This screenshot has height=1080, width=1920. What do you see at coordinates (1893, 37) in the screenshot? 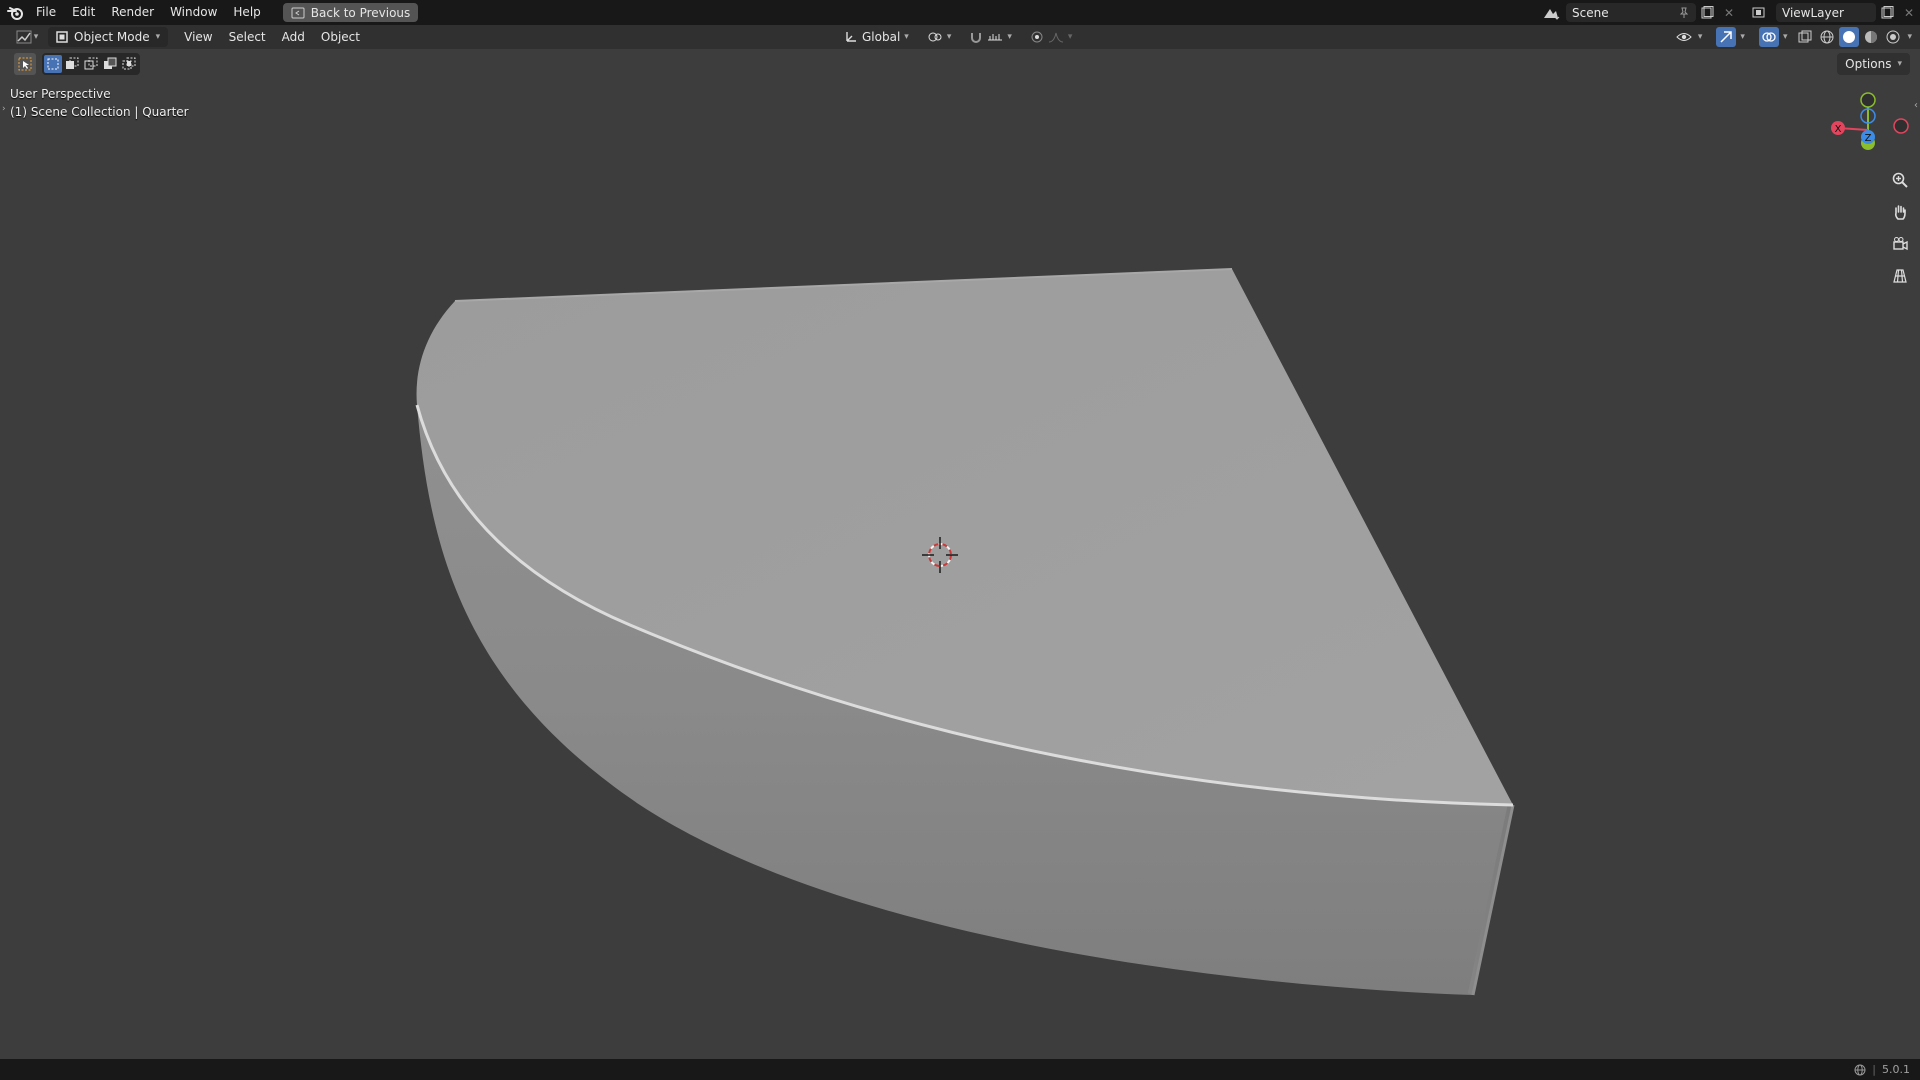
I see `rendered-shading-icon` at bounding box center [1893, 37].